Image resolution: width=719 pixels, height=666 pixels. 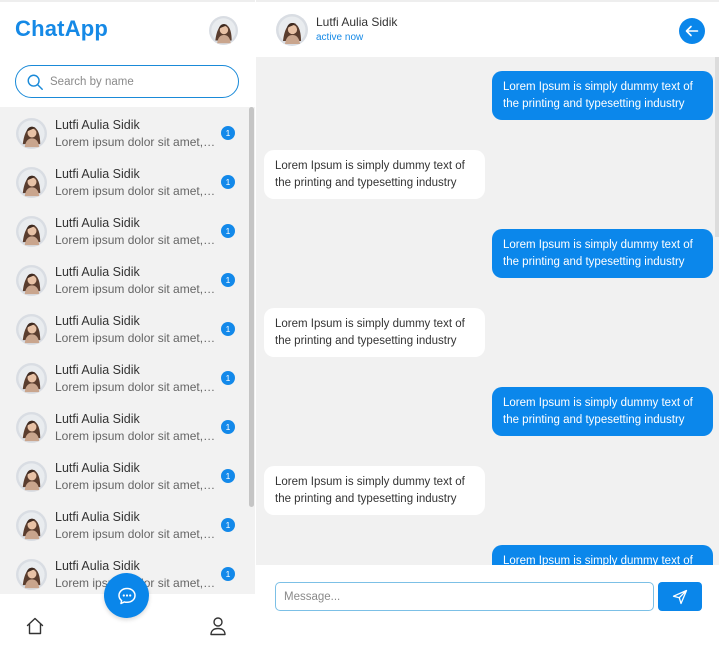 I want to click on peer-status: active now, so click(x=340, y=37).